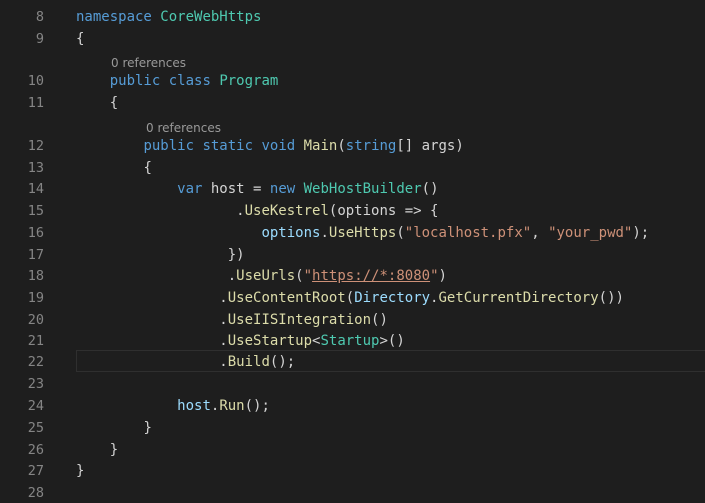  Describe the element at coordinates (430, 146) in the screenshot. I see `args-rest: [] args)` at that location.